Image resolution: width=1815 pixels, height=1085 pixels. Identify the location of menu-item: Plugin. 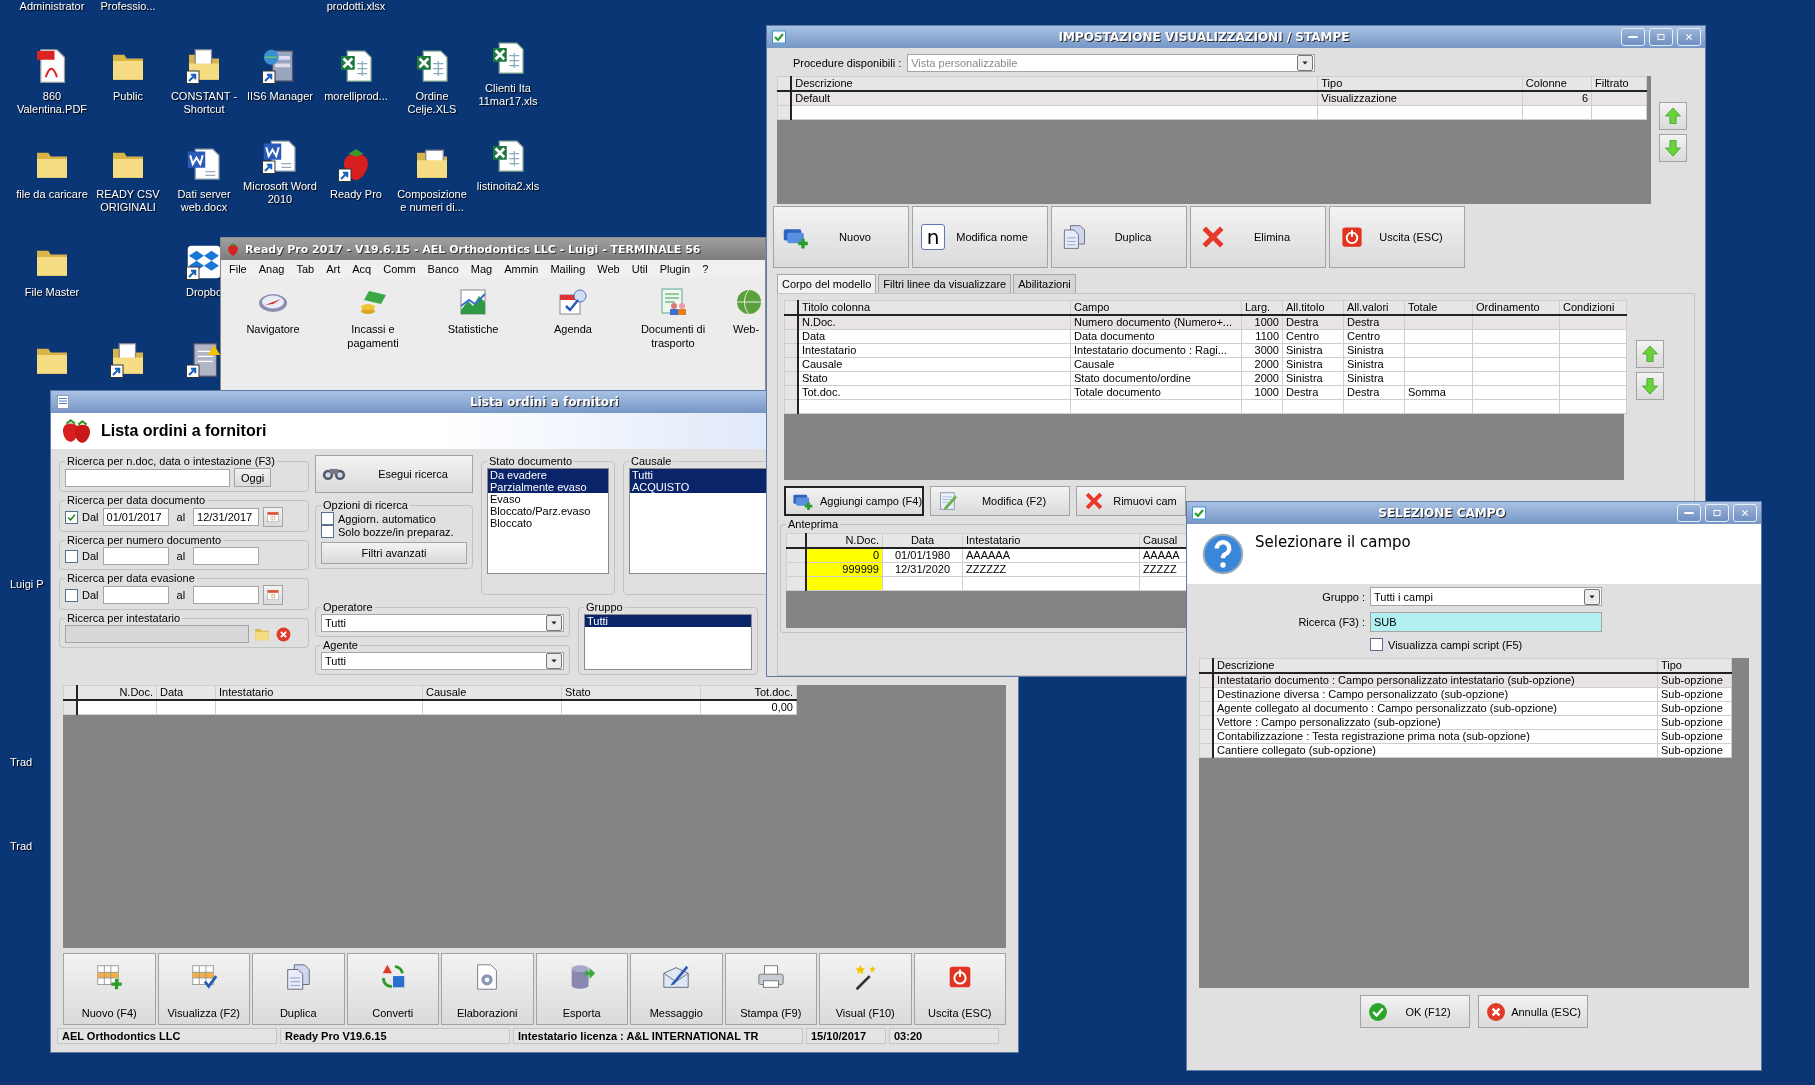
(675, 269).